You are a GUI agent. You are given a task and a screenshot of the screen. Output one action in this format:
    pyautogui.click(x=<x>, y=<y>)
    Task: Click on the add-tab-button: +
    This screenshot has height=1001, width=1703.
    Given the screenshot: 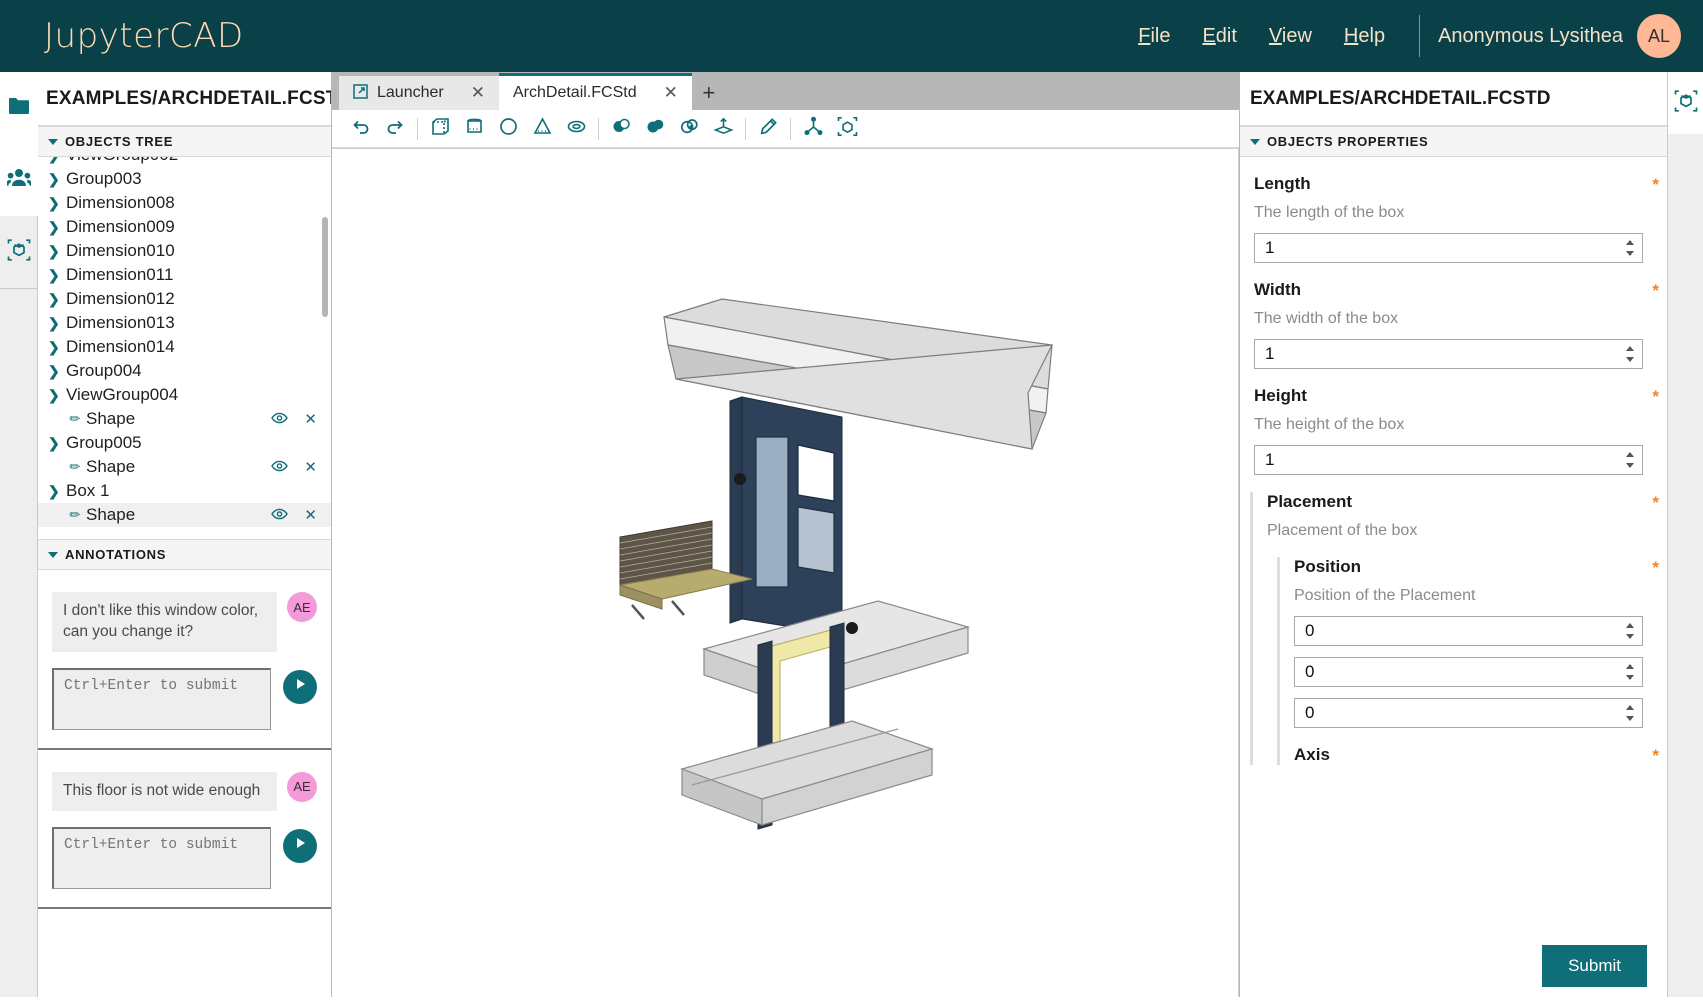 What is the action you would take?
    pyautogui.click(x=709, y=93)
    